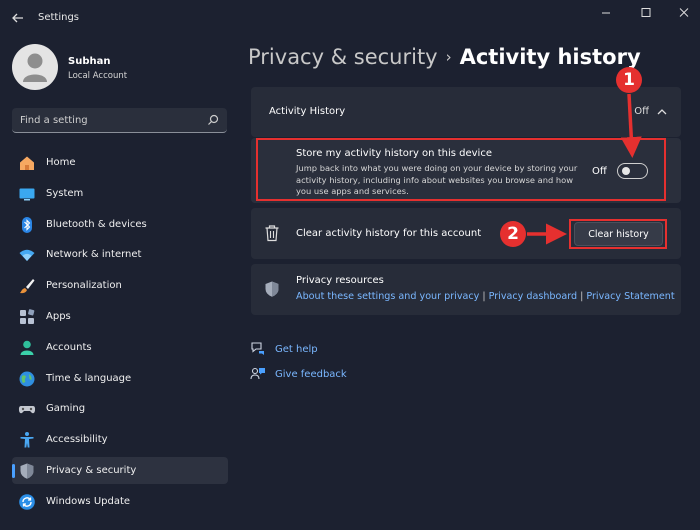 The height and width of the screenshot is (530, 700). What do you see at coordinates (120, 408) in the screenshot?
I see `sidebar-item-gaming: Gaming` at bounding box center [120, 408].